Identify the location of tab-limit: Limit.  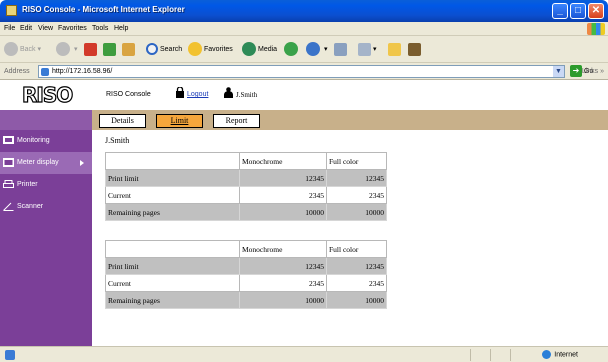
(179, 121).